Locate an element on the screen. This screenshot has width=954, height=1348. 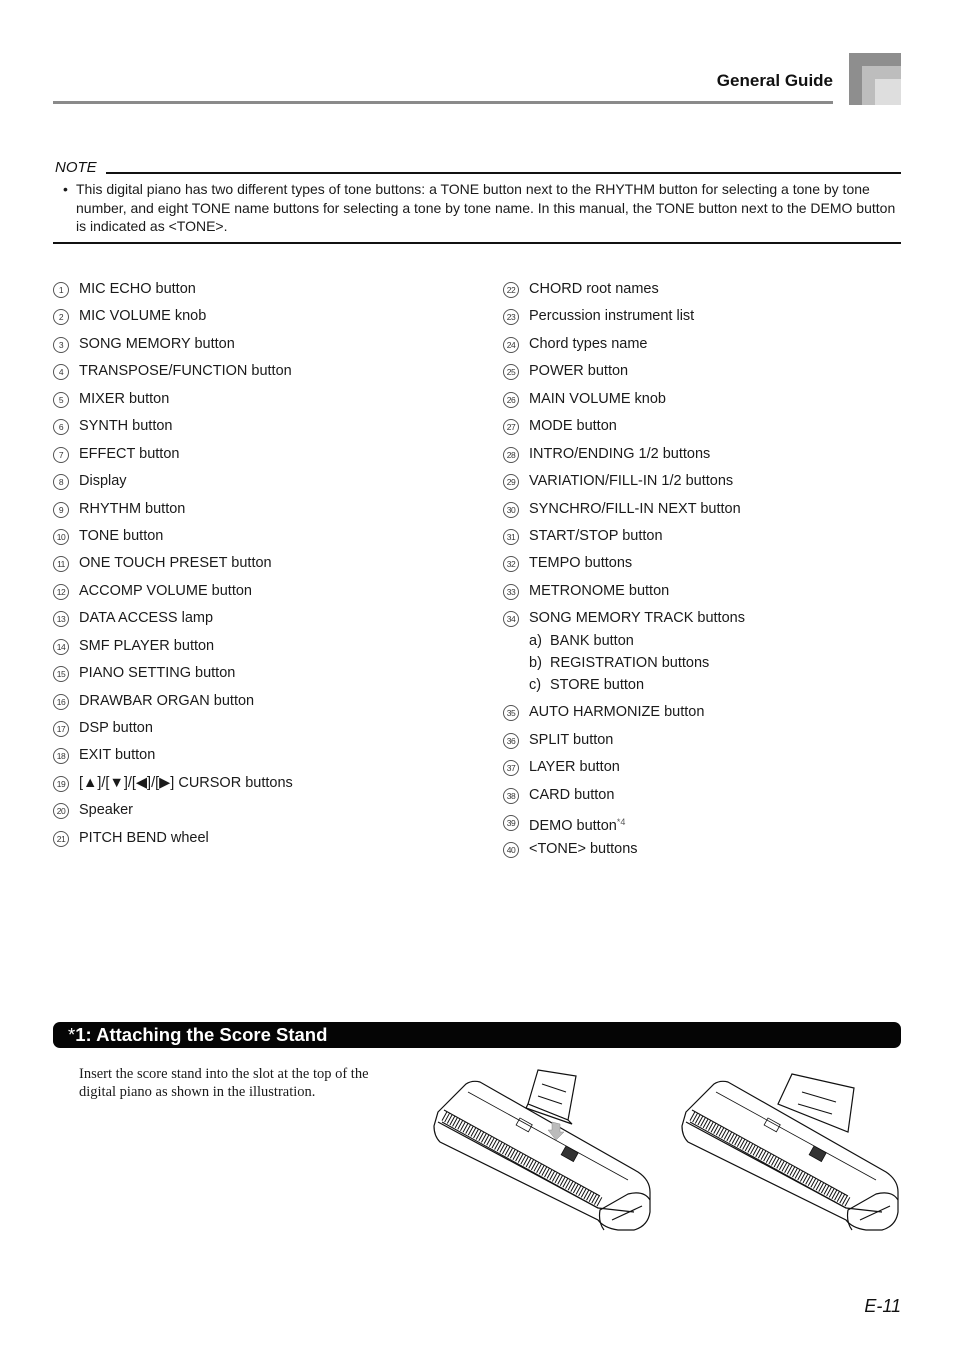
part-item: 30 SYNCHRO/FILL-IN NEXT button is located at coordinates (713, 512).